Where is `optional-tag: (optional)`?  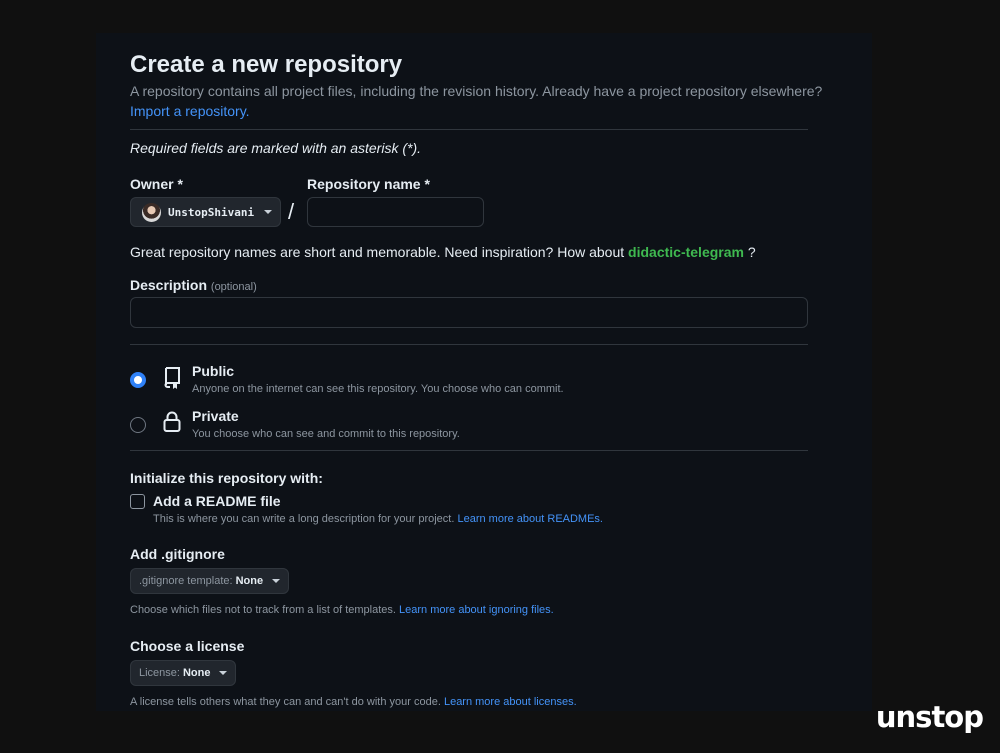 optional-tag: (optional) is located at coordinates (233, 287).